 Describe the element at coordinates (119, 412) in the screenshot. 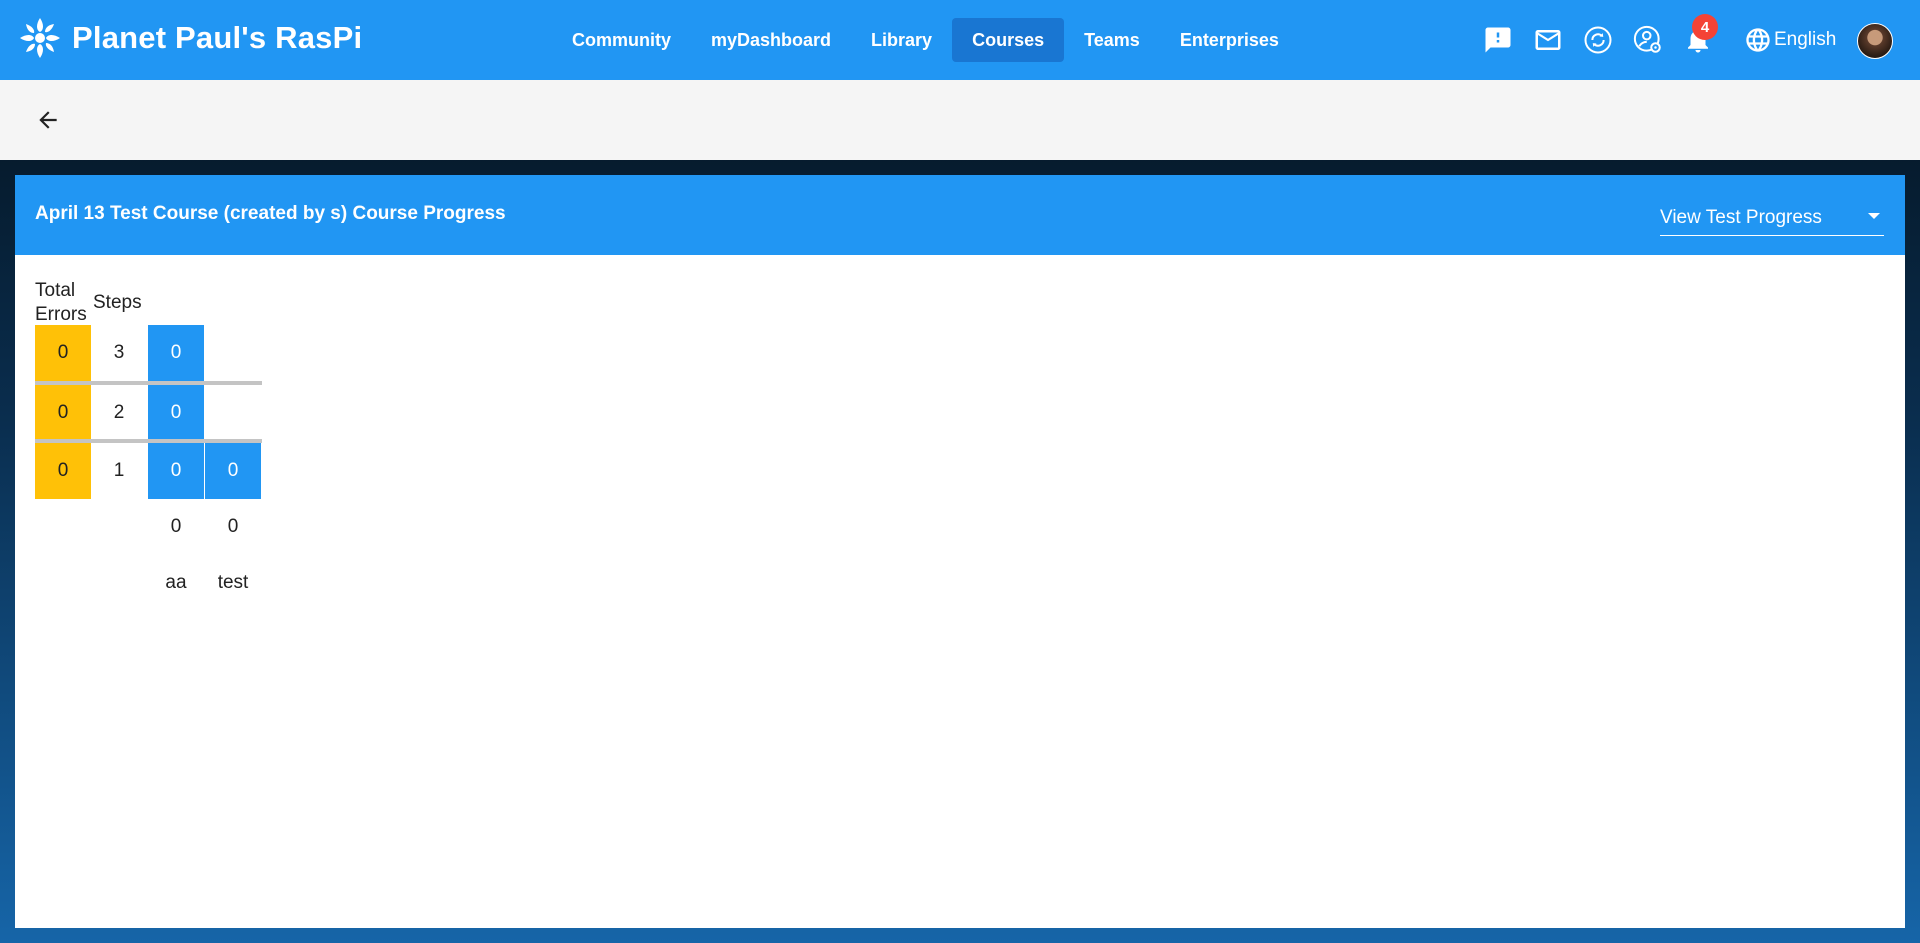

I see `step-number: 2` at that location.